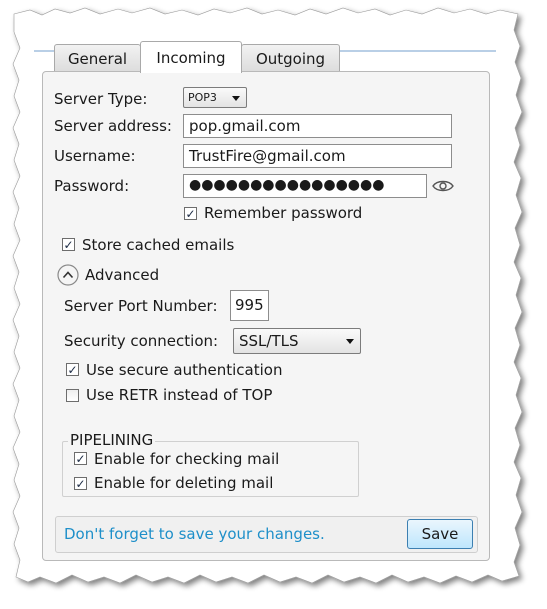  I want to click on tab-incoming: Incoming, so click(191, 57).